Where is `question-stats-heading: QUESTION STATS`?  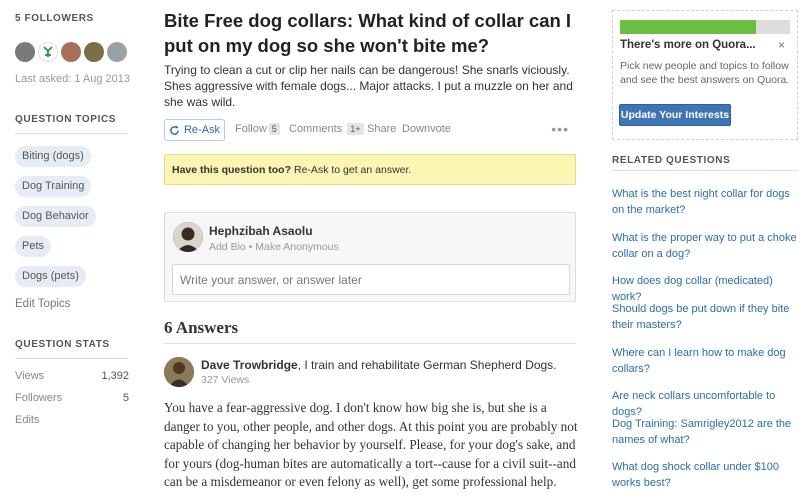 question-stats-heading: QUESTION STATS is located at coordinates (62, 344).